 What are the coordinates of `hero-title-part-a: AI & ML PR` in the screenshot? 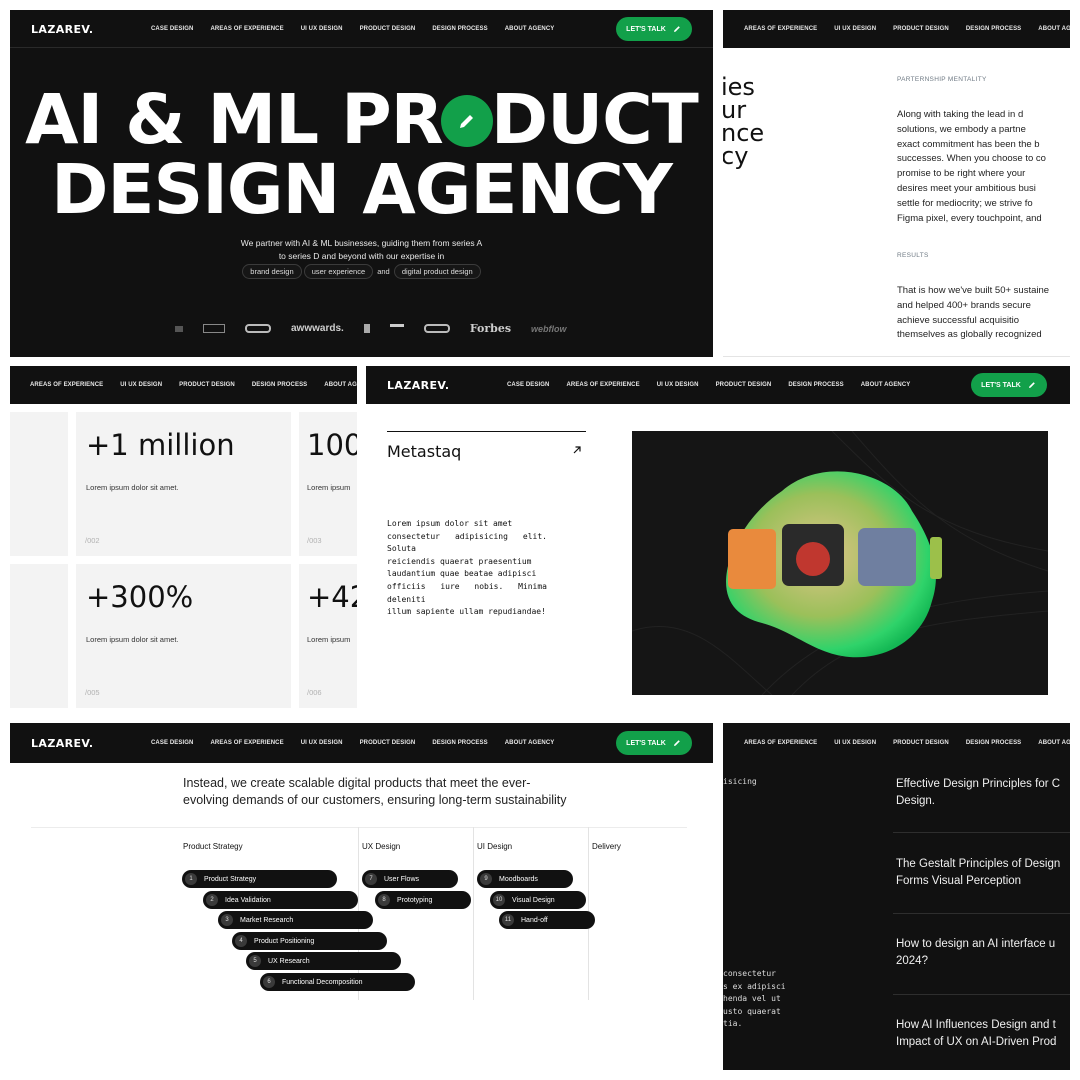 It's located at (234, 120).